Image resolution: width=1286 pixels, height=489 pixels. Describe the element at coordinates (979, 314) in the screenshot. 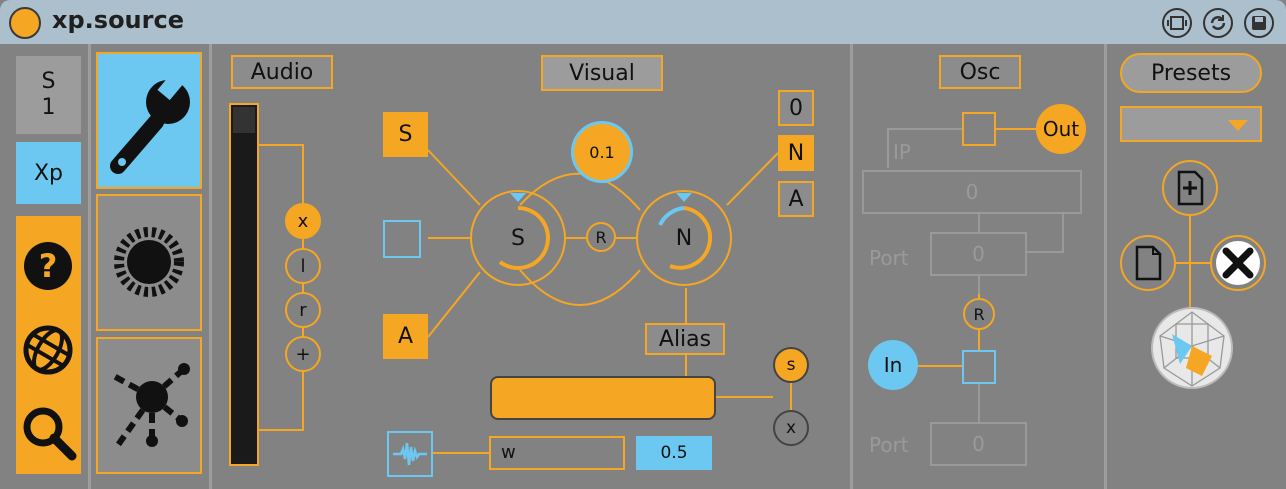

I see `osc-r-button: R` at that location.